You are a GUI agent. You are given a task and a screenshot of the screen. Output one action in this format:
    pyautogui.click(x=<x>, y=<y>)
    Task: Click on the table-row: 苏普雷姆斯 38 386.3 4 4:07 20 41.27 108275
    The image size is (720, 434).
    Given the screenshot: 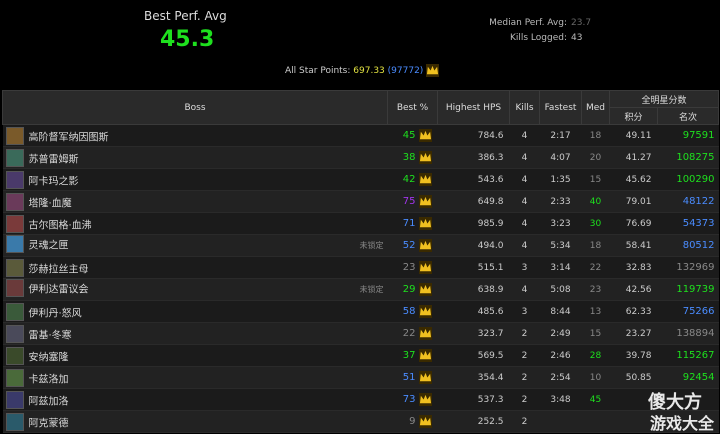 What is the action you would take?
    pyautogui.click(x=360, y=157)
    